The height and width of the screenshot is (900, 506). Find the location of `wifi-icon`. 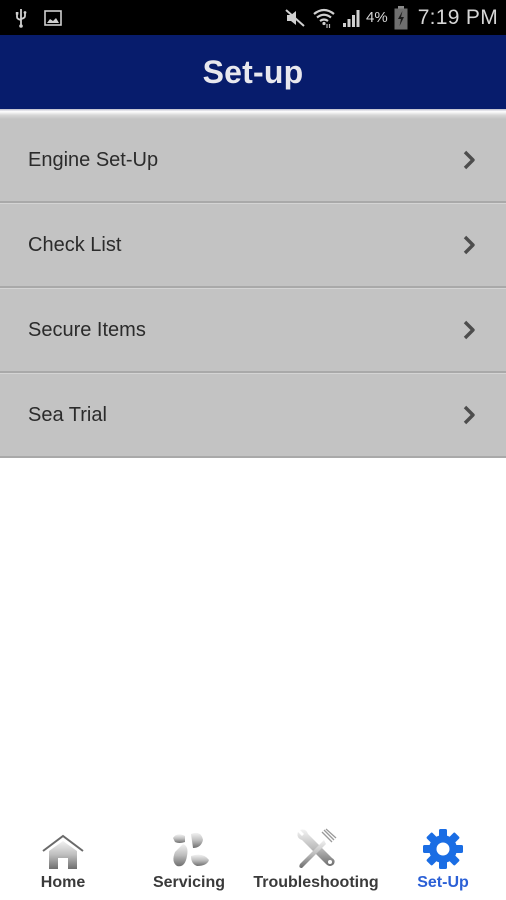

wifi-icon is located at coordinates (324, 18).